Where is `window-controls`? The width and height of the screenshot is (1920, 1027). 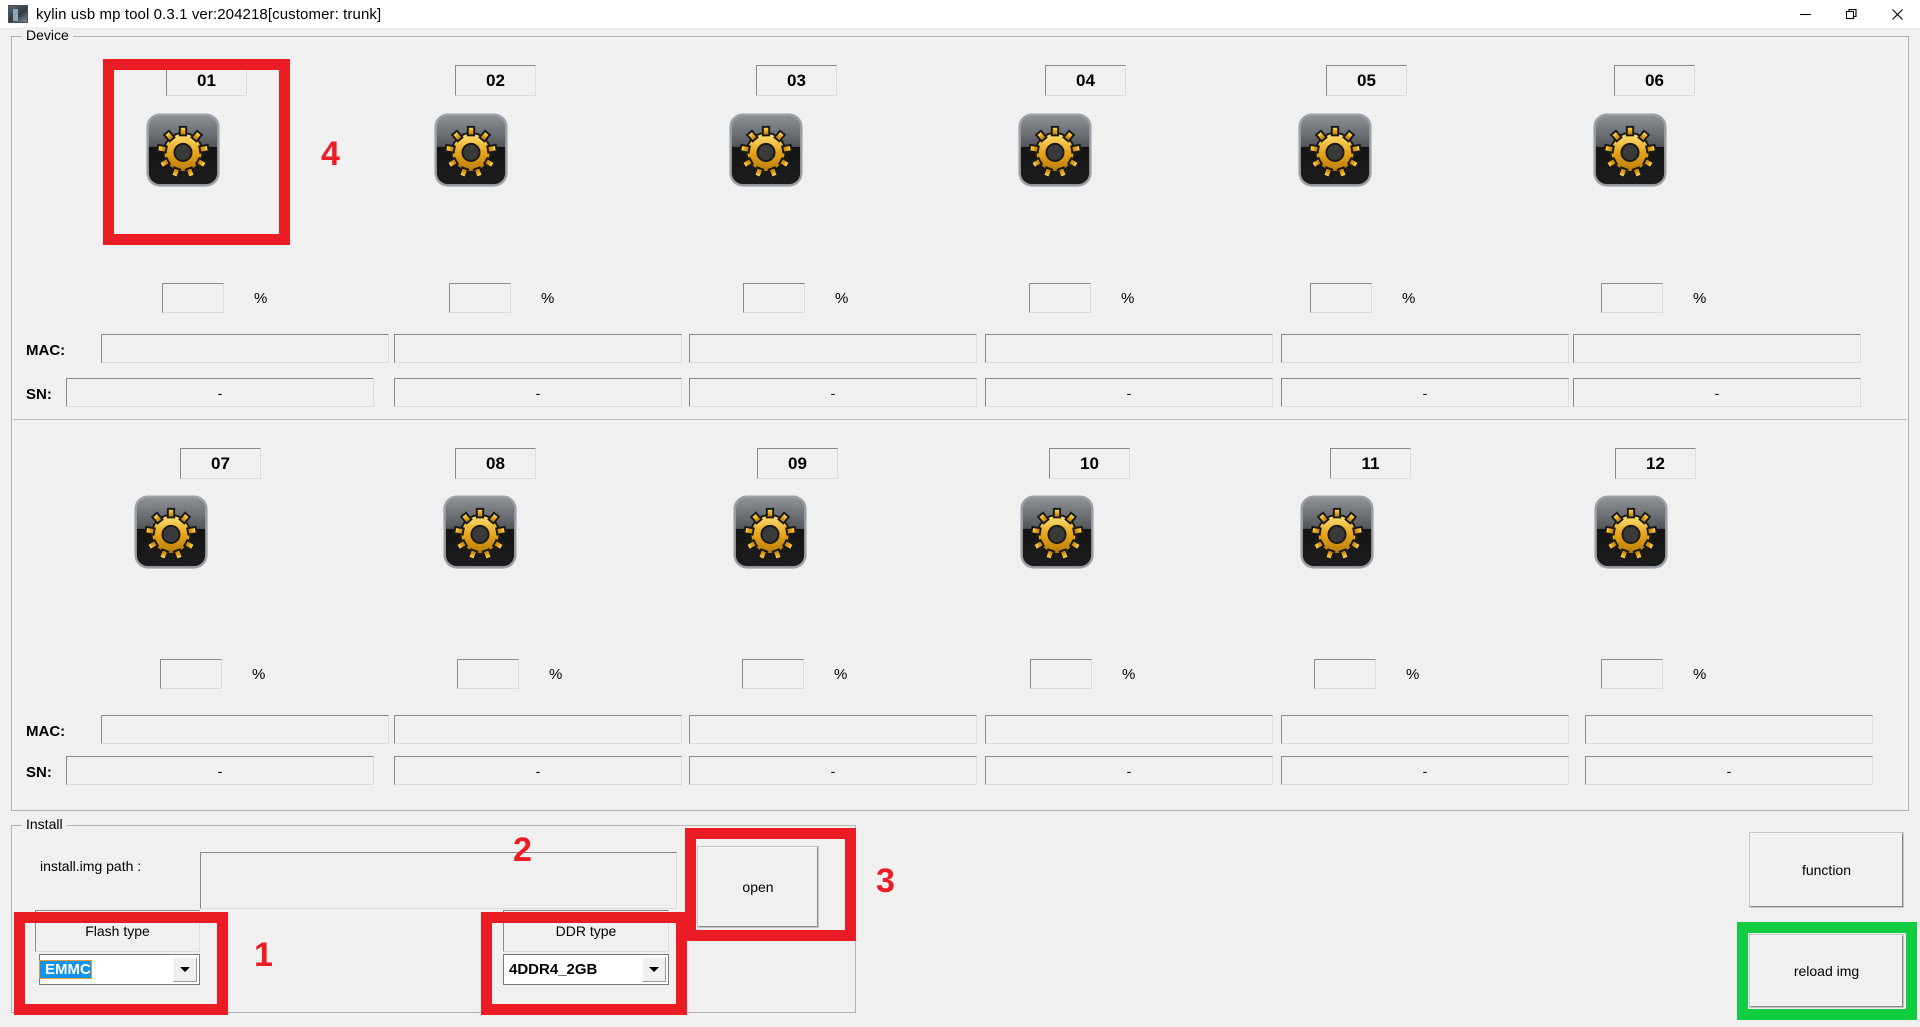
window-controls is located at coordinates (1851, 14).